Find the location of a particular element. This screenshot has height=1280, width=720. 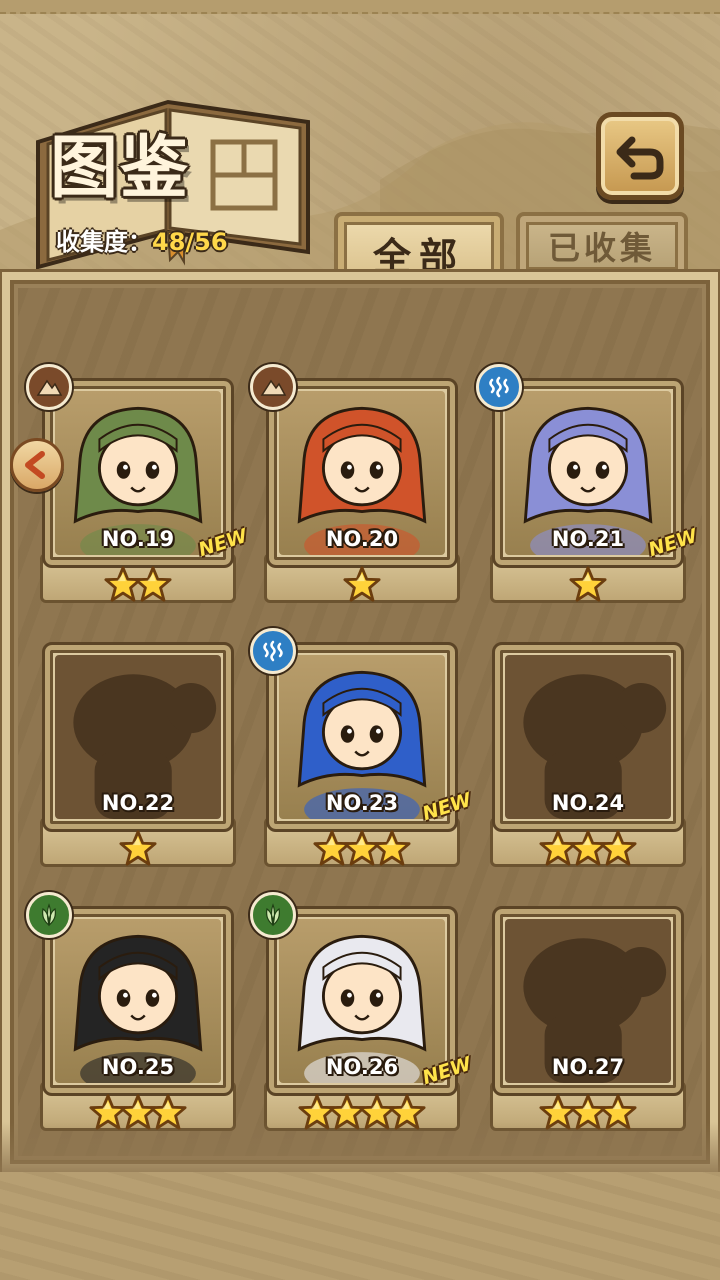

monster-card: NO.23 NEW is located at coordinates (362, 750).